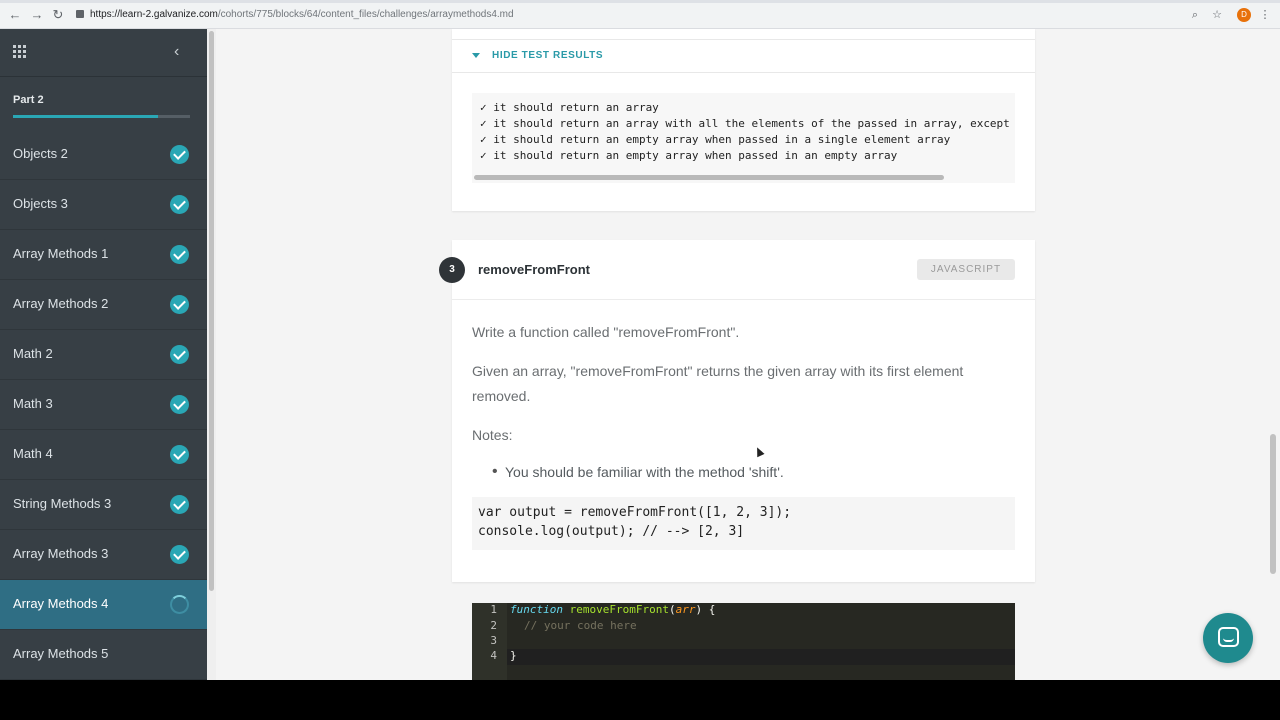  I want to click on chat-icon, so click(1228, 637).